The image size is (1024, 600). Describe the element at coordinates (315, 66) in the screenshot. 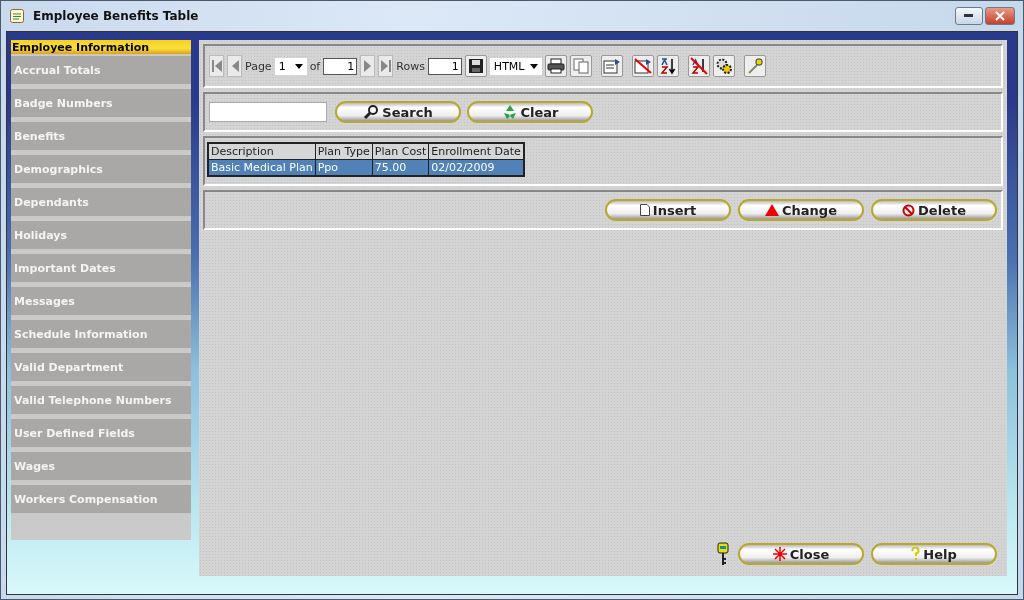

I see `of-label: of` at that location.